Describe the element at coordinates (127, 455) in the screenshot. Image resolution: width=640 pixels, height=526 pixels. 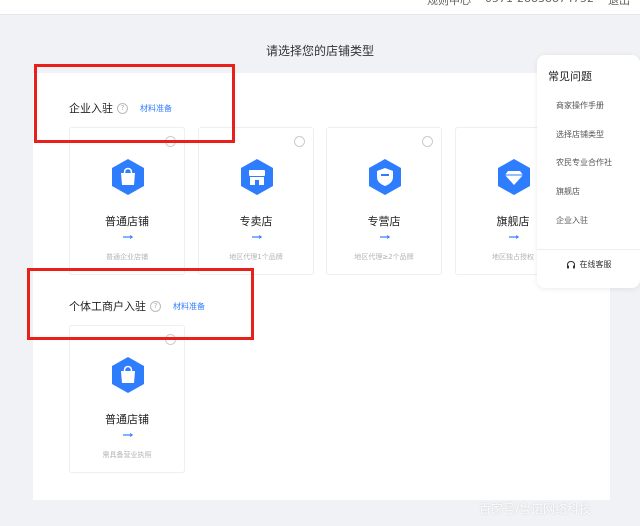
I see `store-card-desc: 需具备营业执照` at that location.